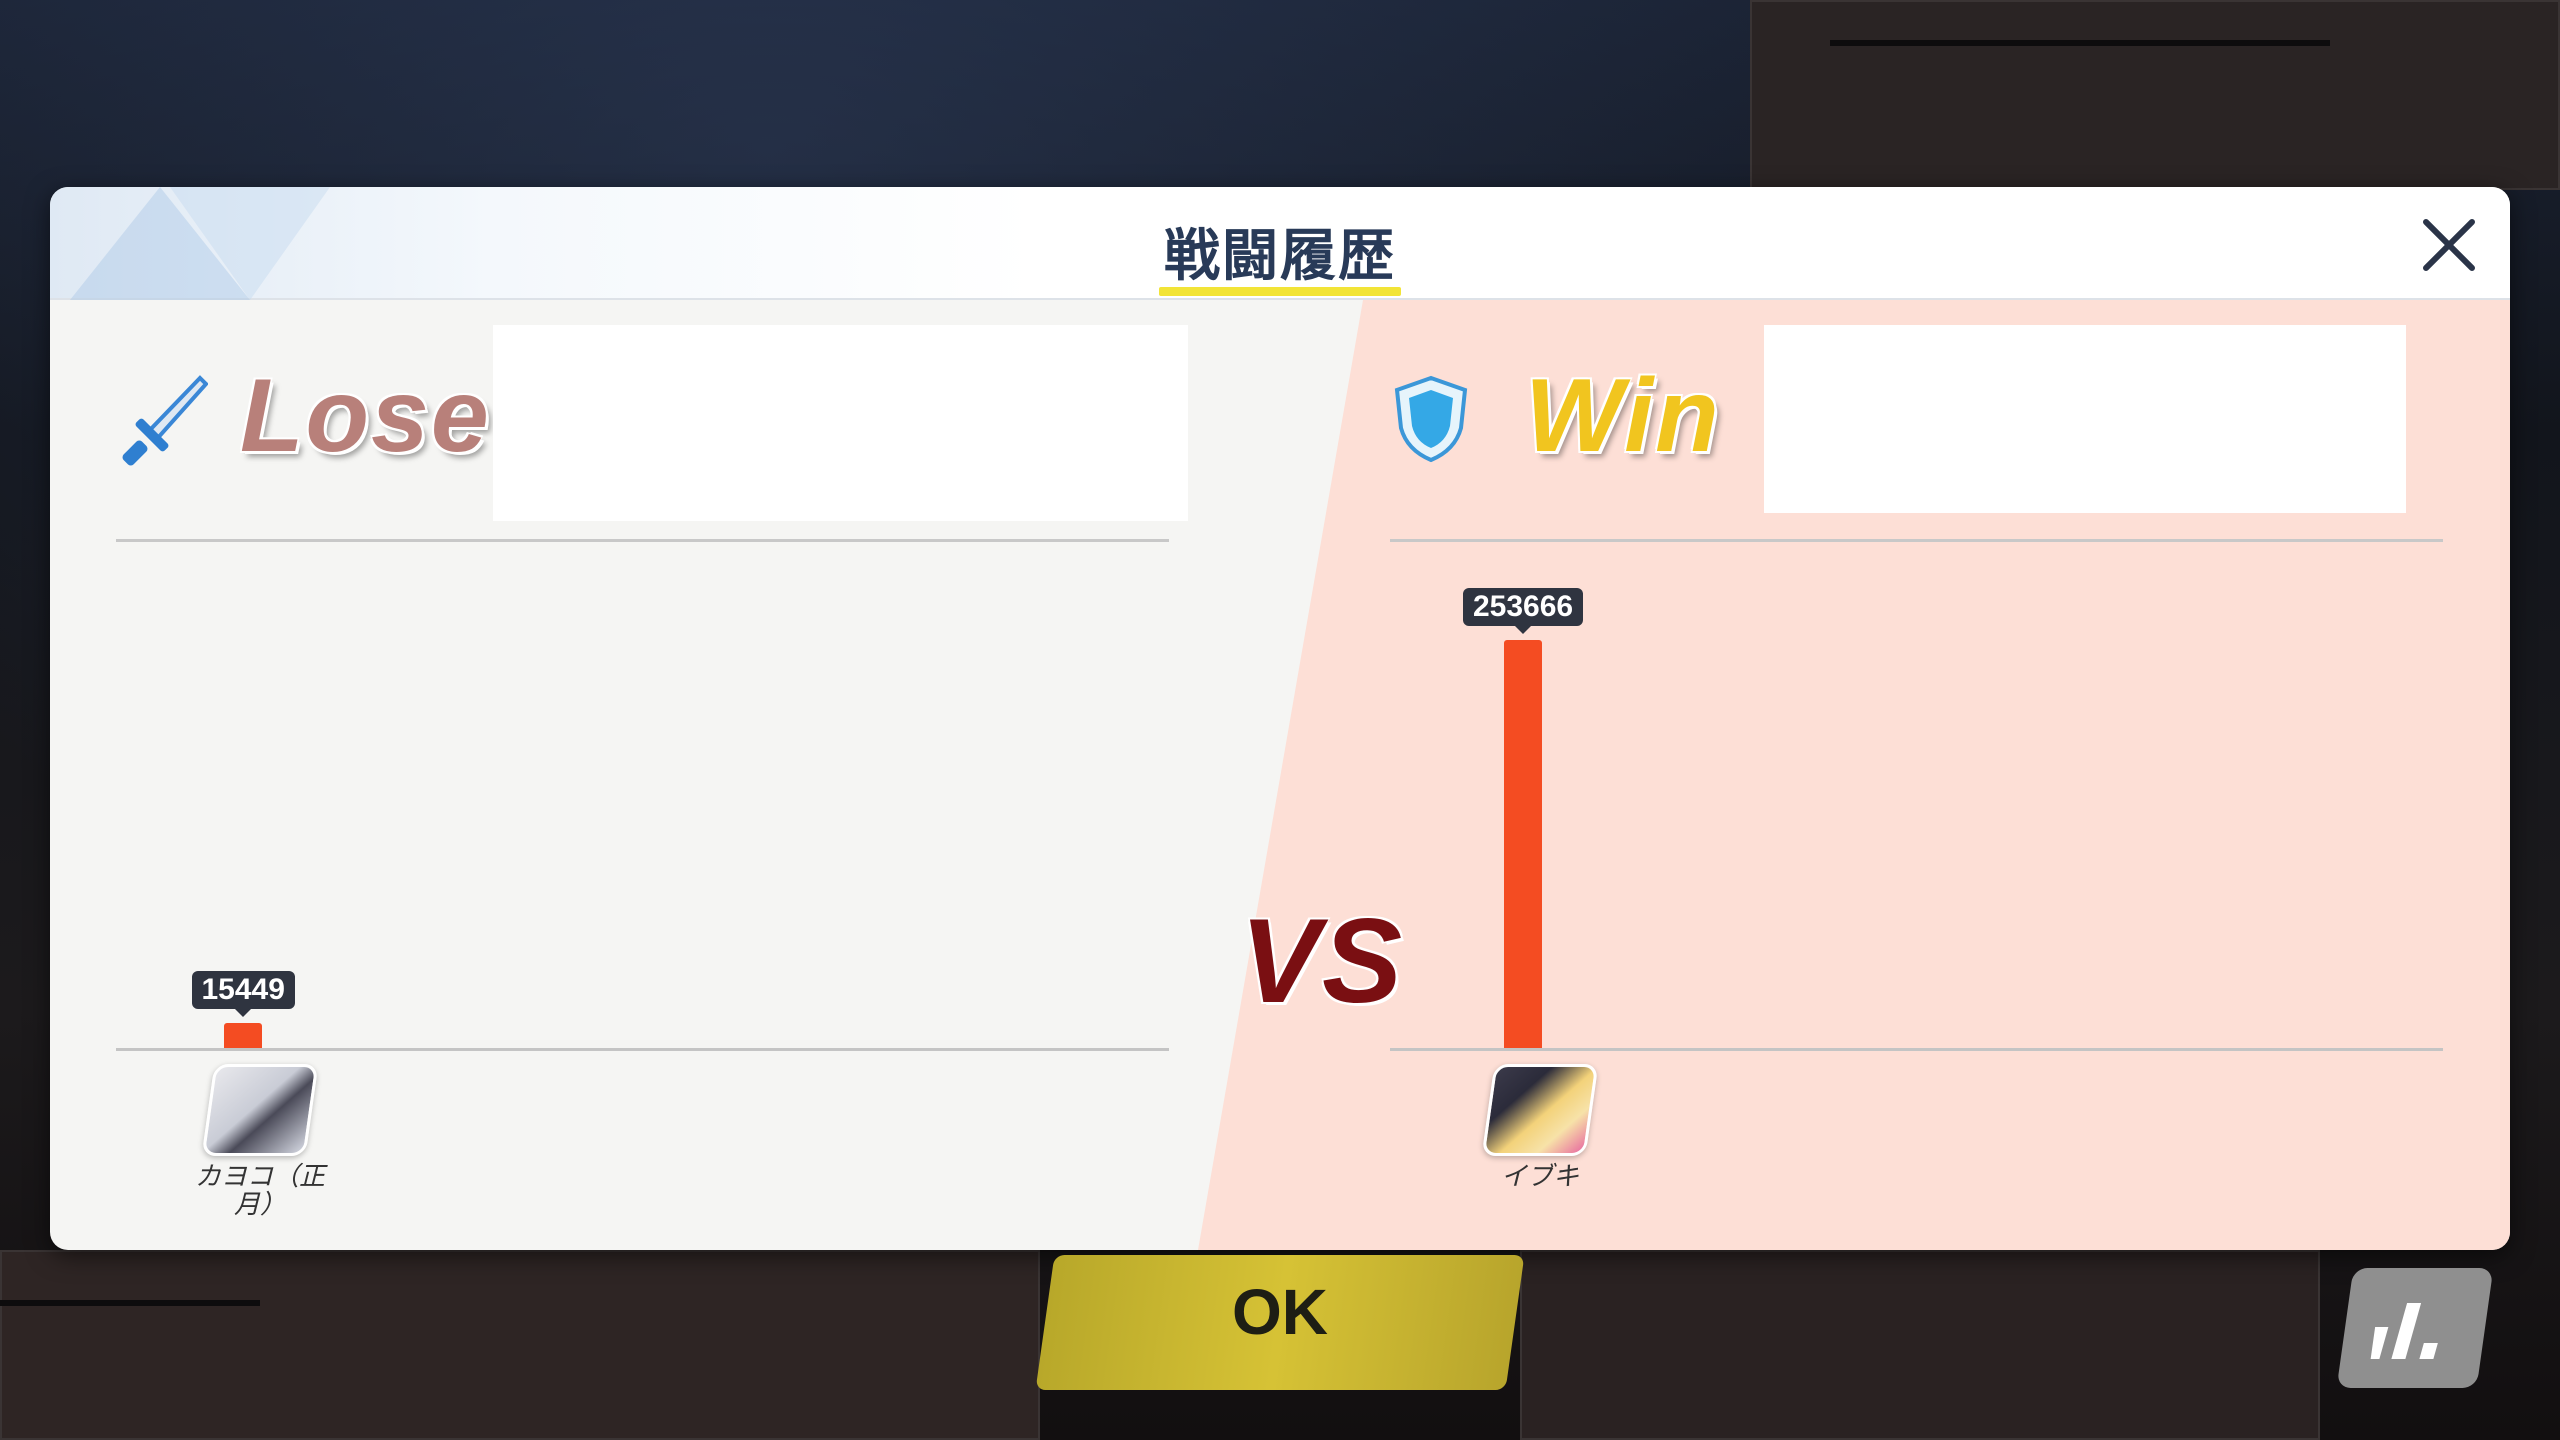 Image resolution: width=2560 pixels, height=1440 pixels. What do you see at coordinates (243, 994) in the screenshot?
I see `lose-damage-value: 15449` at bounding box center [243, 994].